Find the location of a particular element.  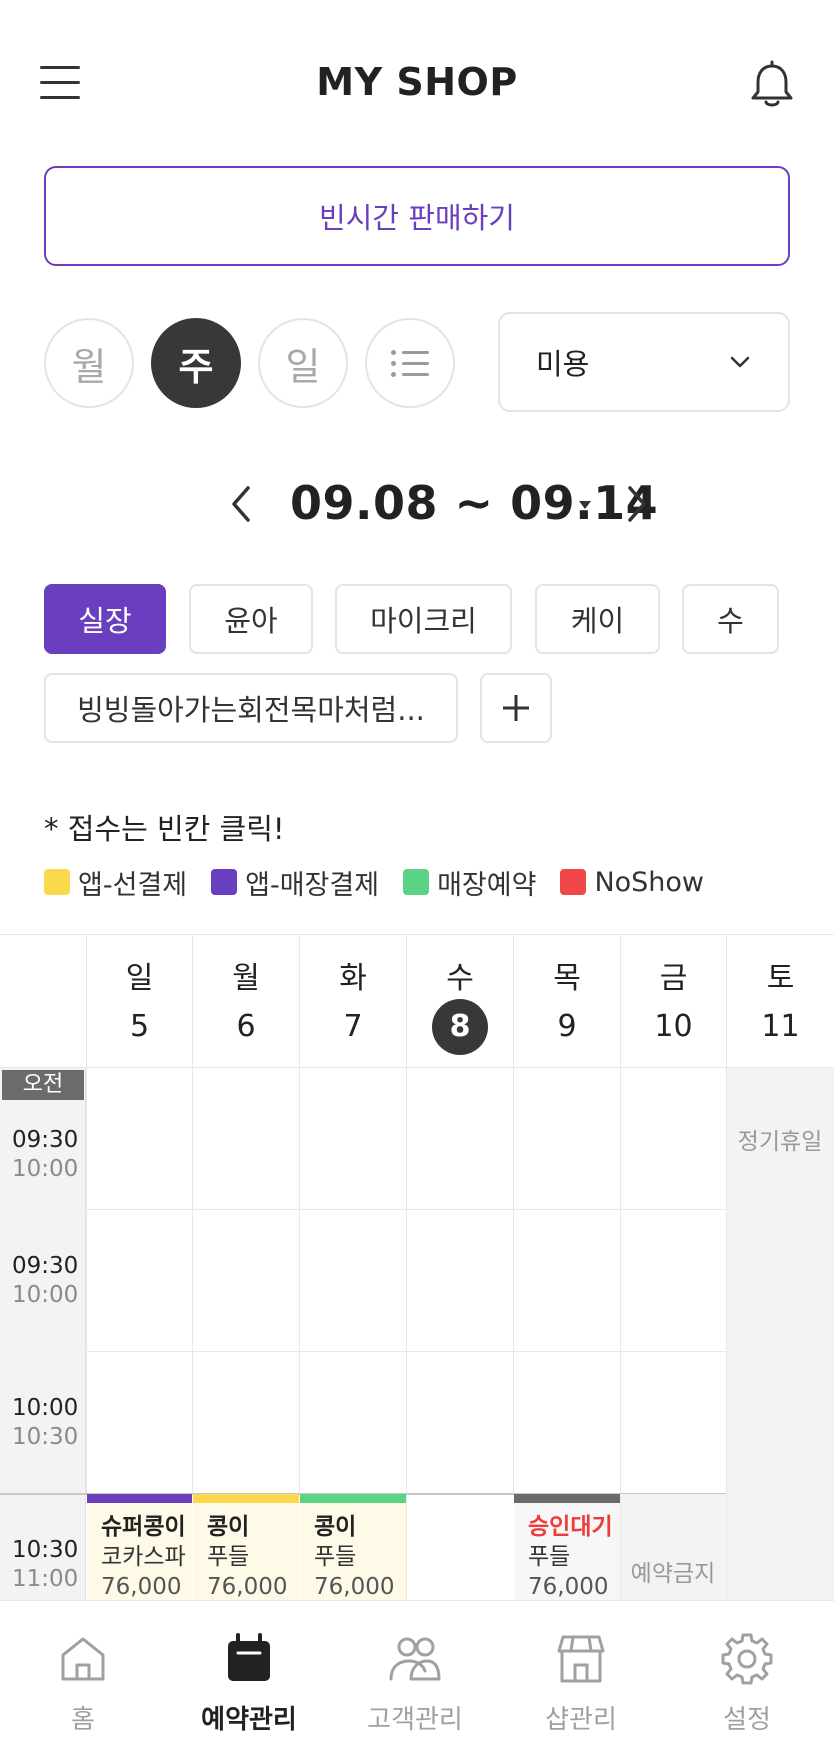

day-date: 6 is located at coordinates (246, 1026).